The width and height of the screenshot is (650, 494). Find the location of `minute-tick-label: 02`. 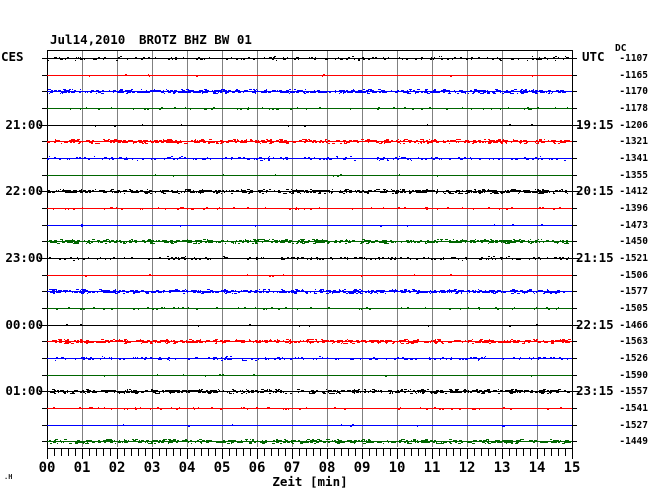

minute-tick-label: 02 is located at coordinates (117, 468).